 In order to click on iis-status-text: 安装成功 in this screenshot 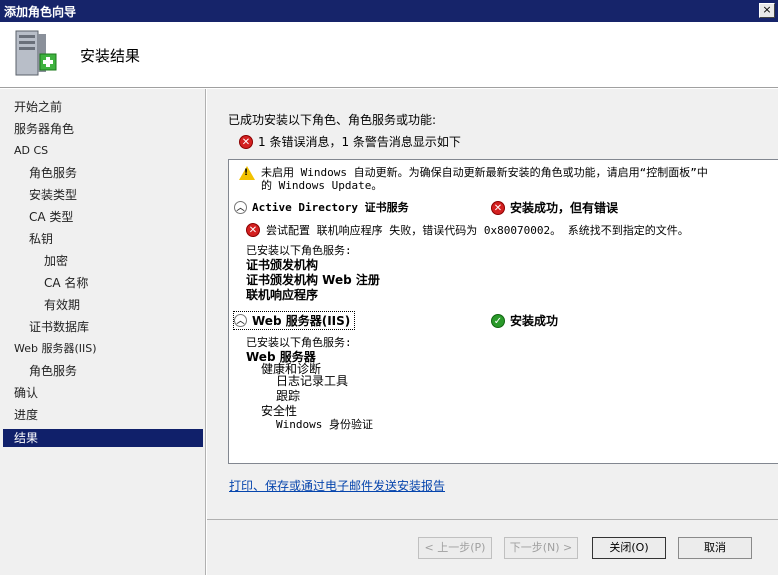, I will do `click(534, 321)`.